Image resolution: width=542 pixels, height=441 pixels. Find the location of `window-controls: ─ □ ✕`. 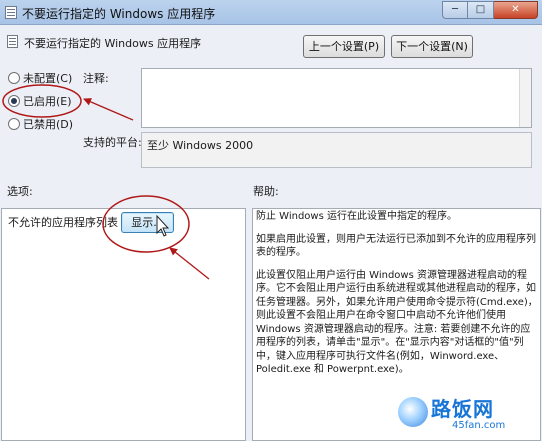

window-controls: ─ □ ✕ is located at coordinates (490, 10).